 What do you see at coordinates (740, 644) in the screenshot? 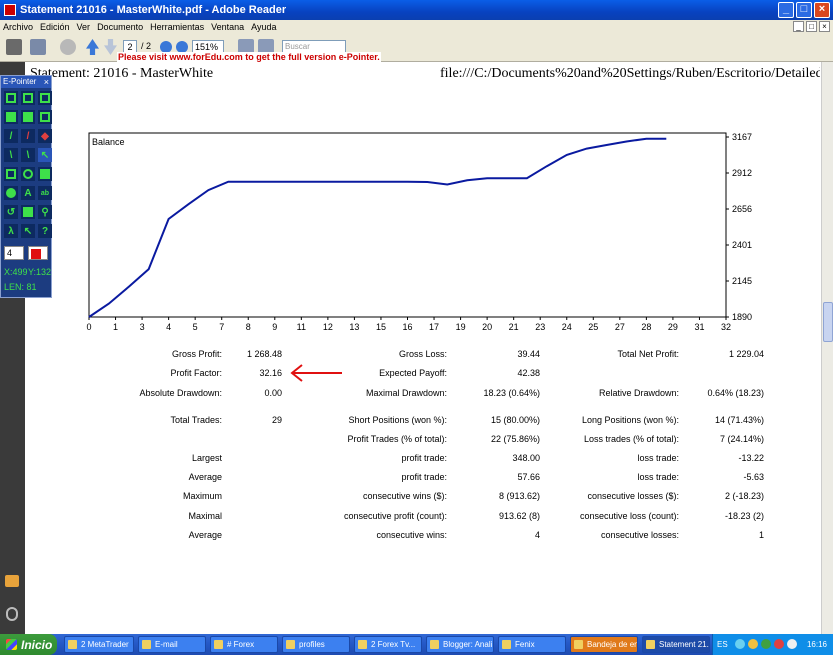
I see `network-icon` at bounding box center [740, 644].